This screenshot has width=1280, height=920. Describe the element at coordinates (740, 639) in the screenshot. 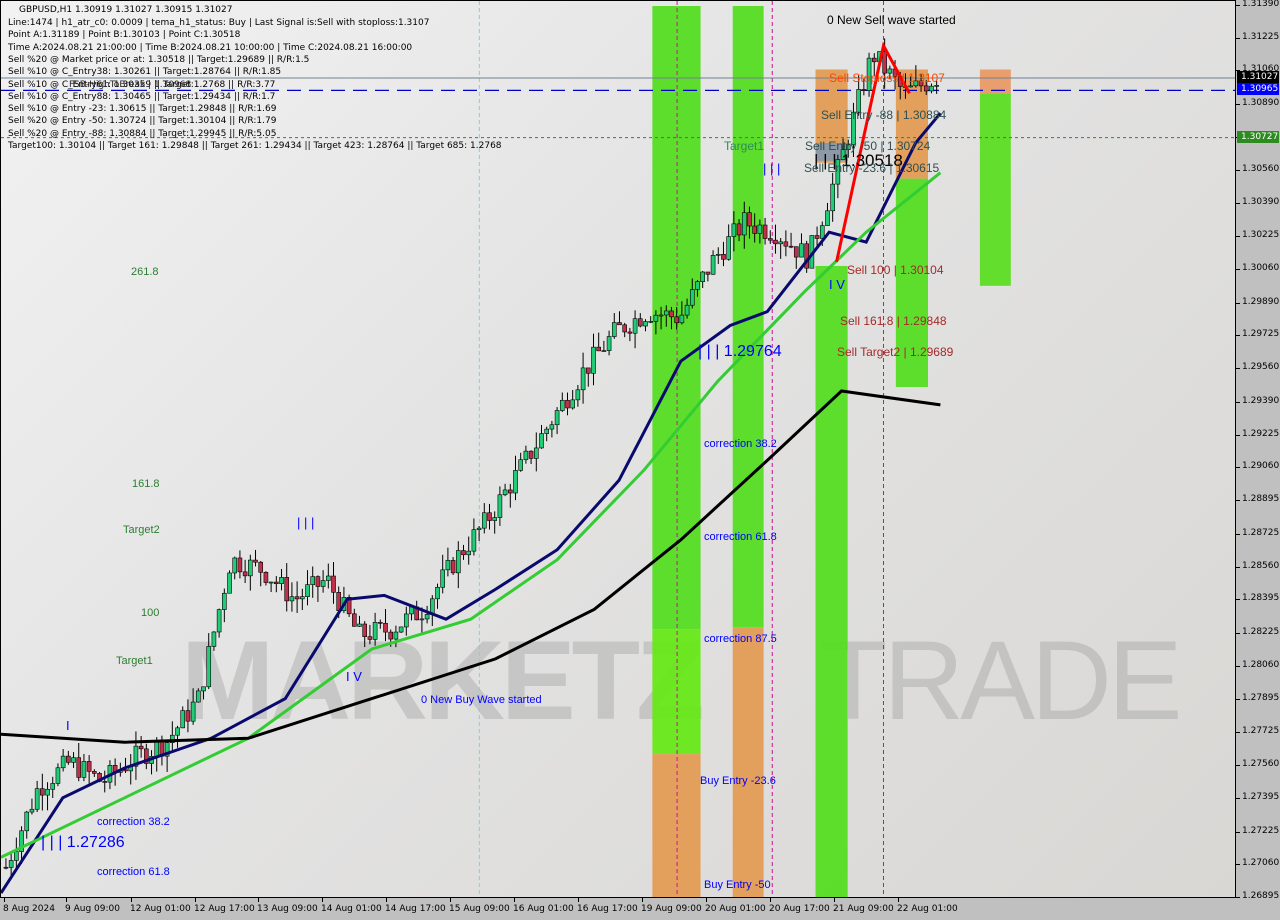

I see `chart-annotation: correction 87.5` at that location.